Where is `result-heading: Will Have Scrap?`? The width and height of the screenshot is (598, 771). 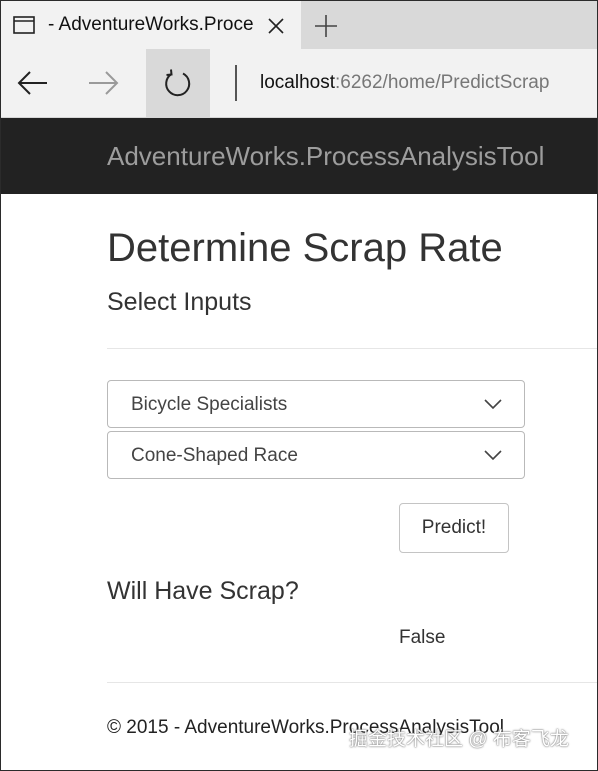 result-heading: Will Have Scrap? is located at coordinates (203, 591).